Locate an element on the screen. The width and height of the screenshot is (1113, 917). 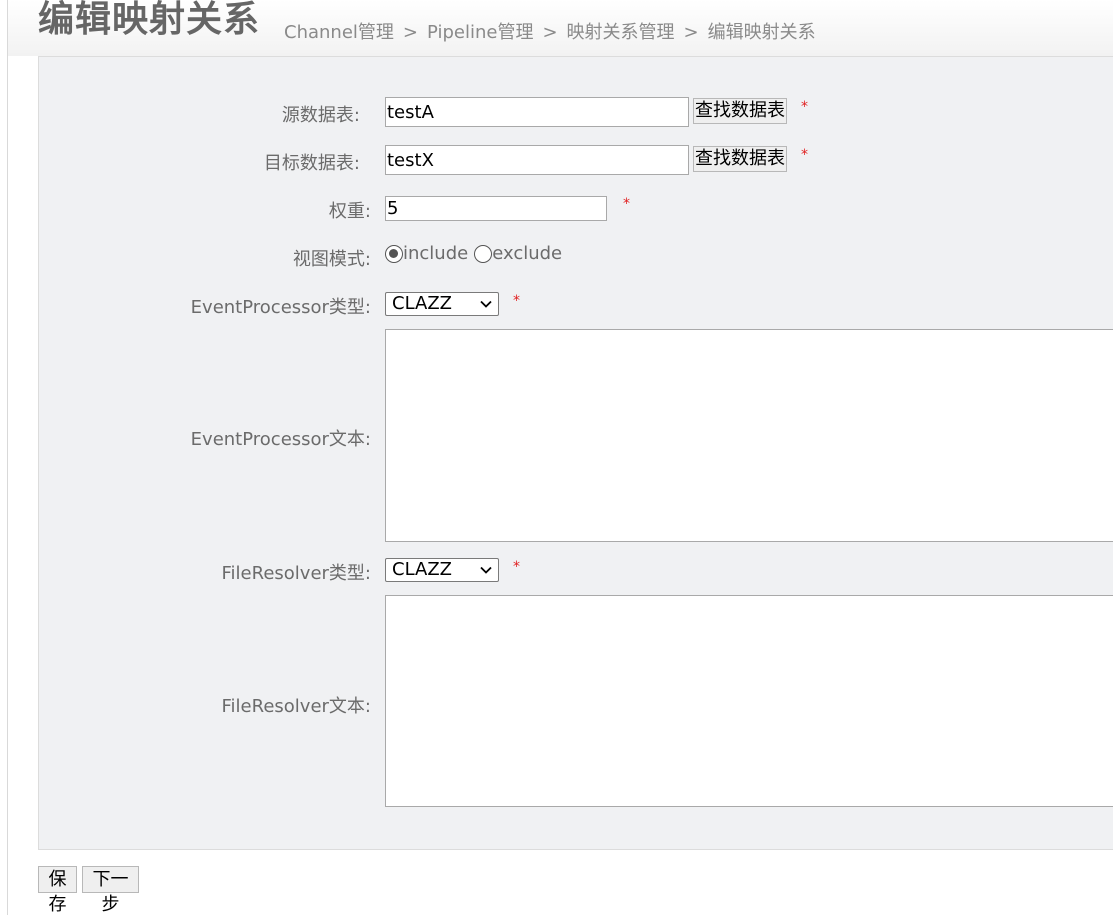
weight-label: 权重: is located at coordinates (349, 211).